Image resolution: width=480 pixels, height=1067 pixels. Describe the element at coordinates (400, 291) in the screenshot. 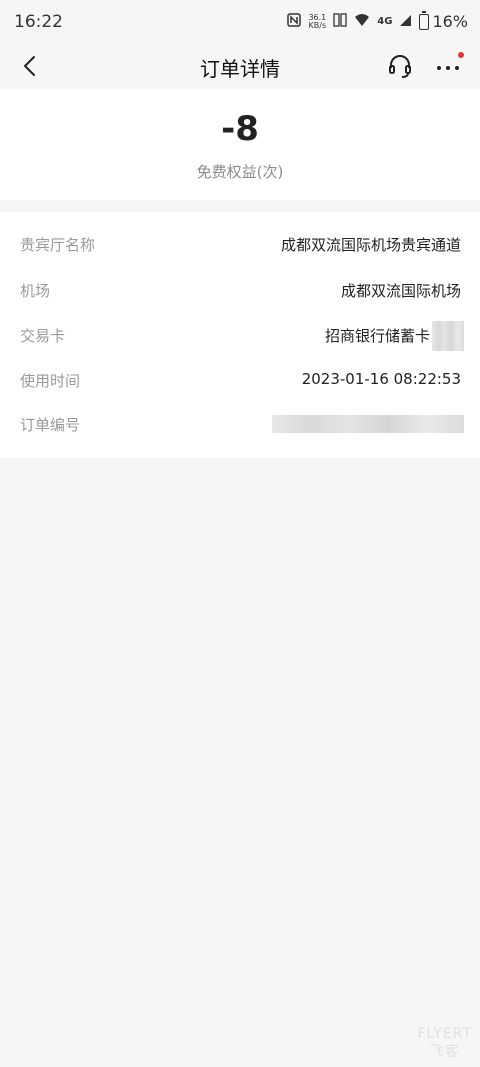

I see `detail-value: 成都双流国际机场` at that location.